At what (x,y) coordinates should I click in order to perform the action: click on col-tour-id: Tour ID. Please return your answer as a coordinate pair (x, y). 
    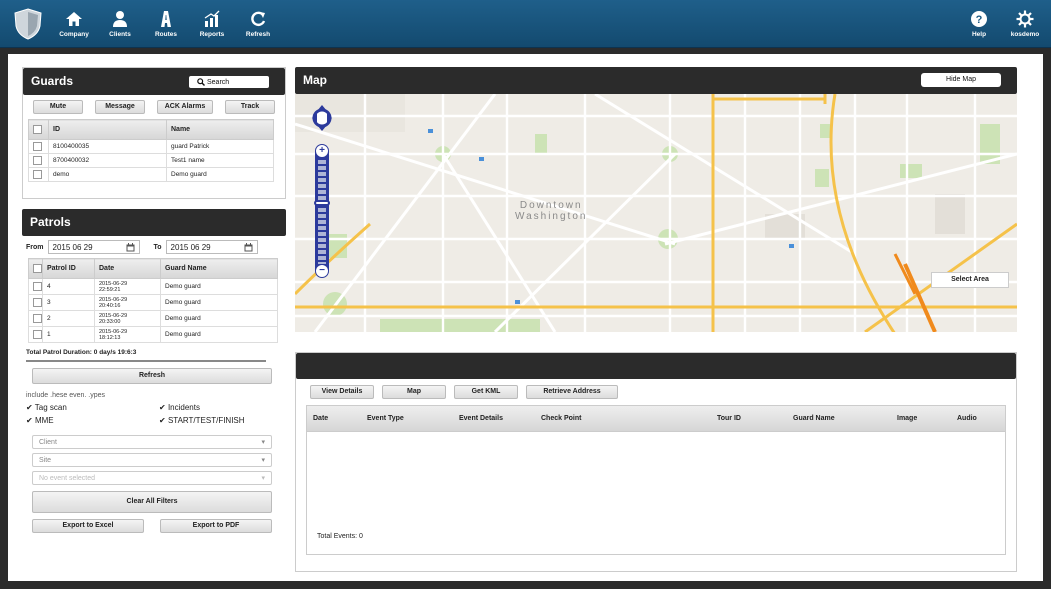
    Looking at the image, I should click on (749, 418).